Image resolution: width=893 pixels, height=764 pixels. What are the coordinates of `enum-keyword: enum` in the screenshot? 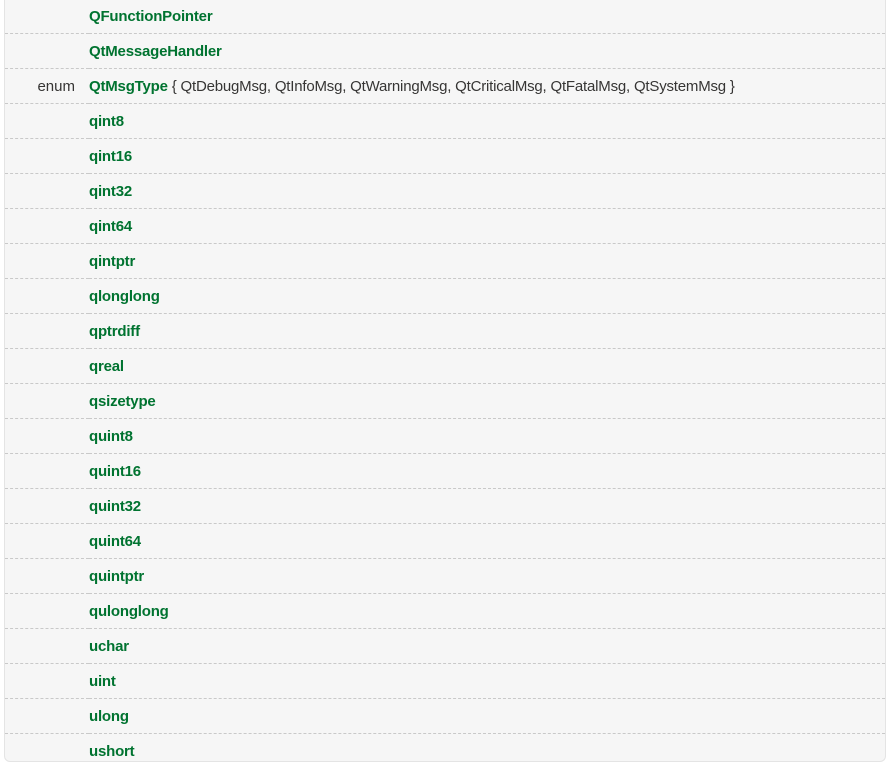 It's located at (56, 86).